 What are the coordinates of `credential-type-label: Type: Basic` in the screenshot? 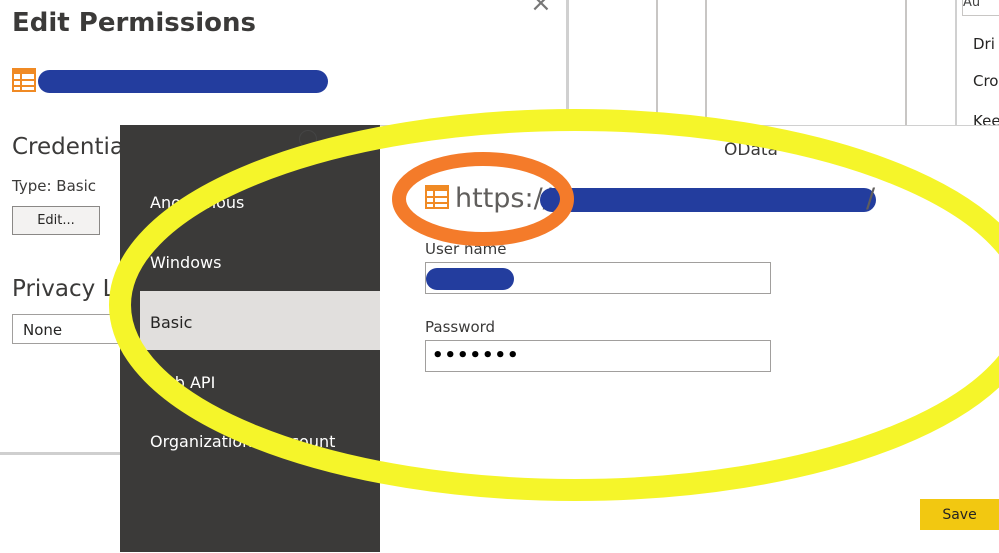 It's located at (54, 186).